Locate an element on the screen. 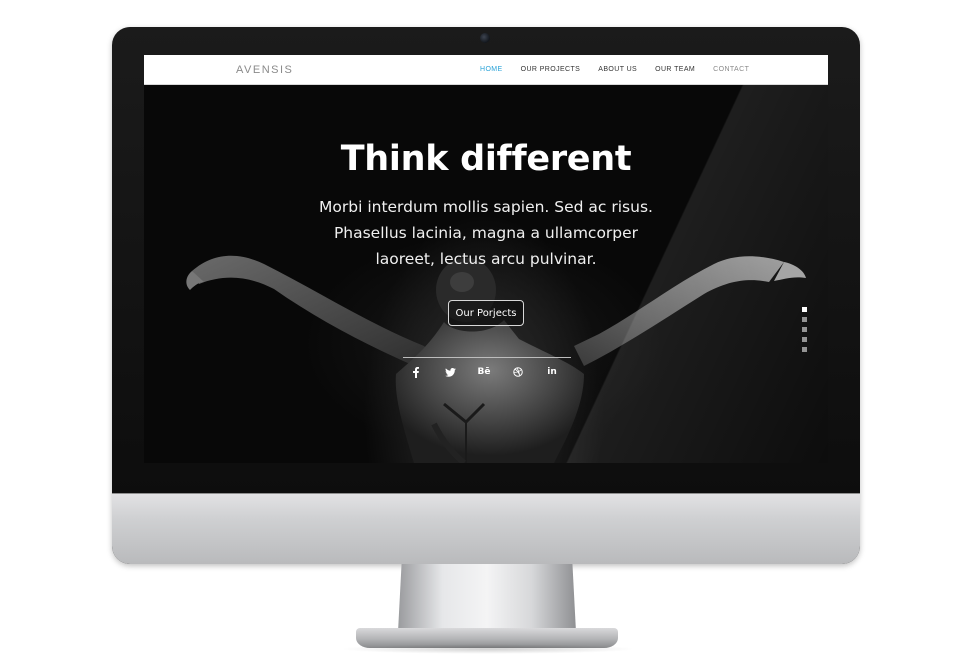 The image size is (960, 655). monitor-chin is located at coordinates (486, 528).